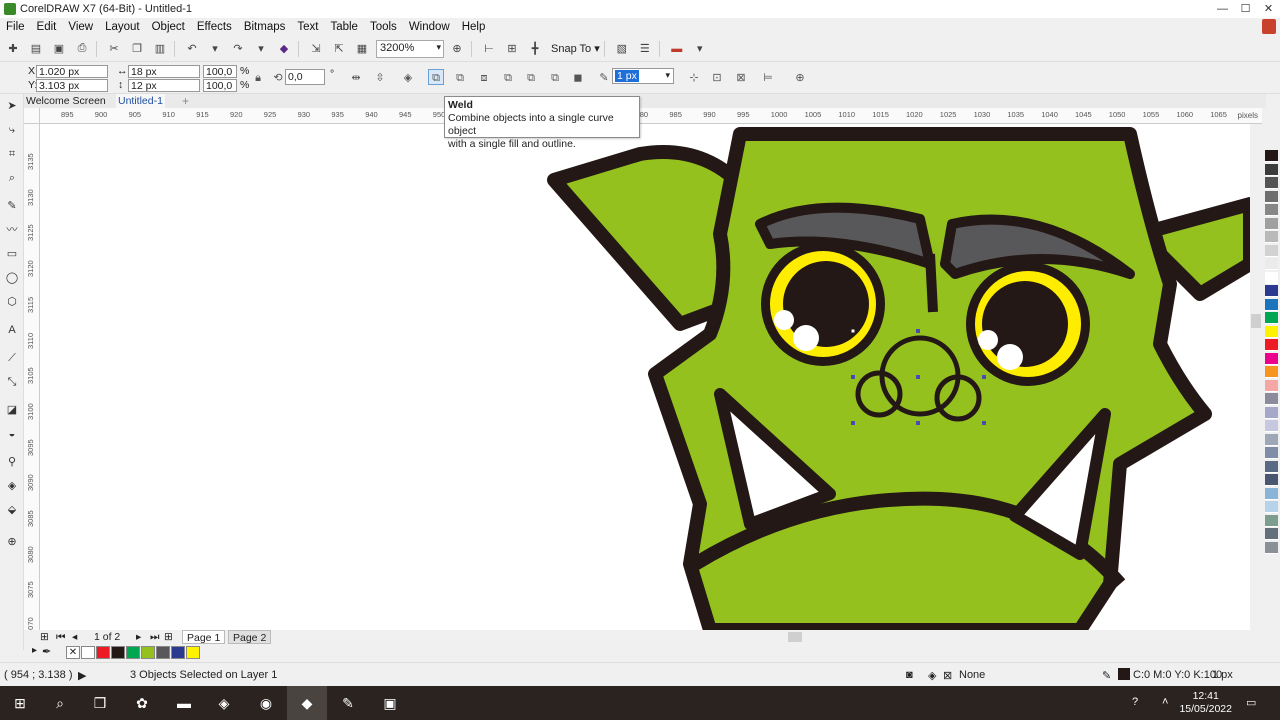 This screenshot has height=720, width=1280. What do you see at coordinates (307, 703) in the screenshot?
I see `coreldraw-active-icon: ◆` at bounding box center [307, 703].